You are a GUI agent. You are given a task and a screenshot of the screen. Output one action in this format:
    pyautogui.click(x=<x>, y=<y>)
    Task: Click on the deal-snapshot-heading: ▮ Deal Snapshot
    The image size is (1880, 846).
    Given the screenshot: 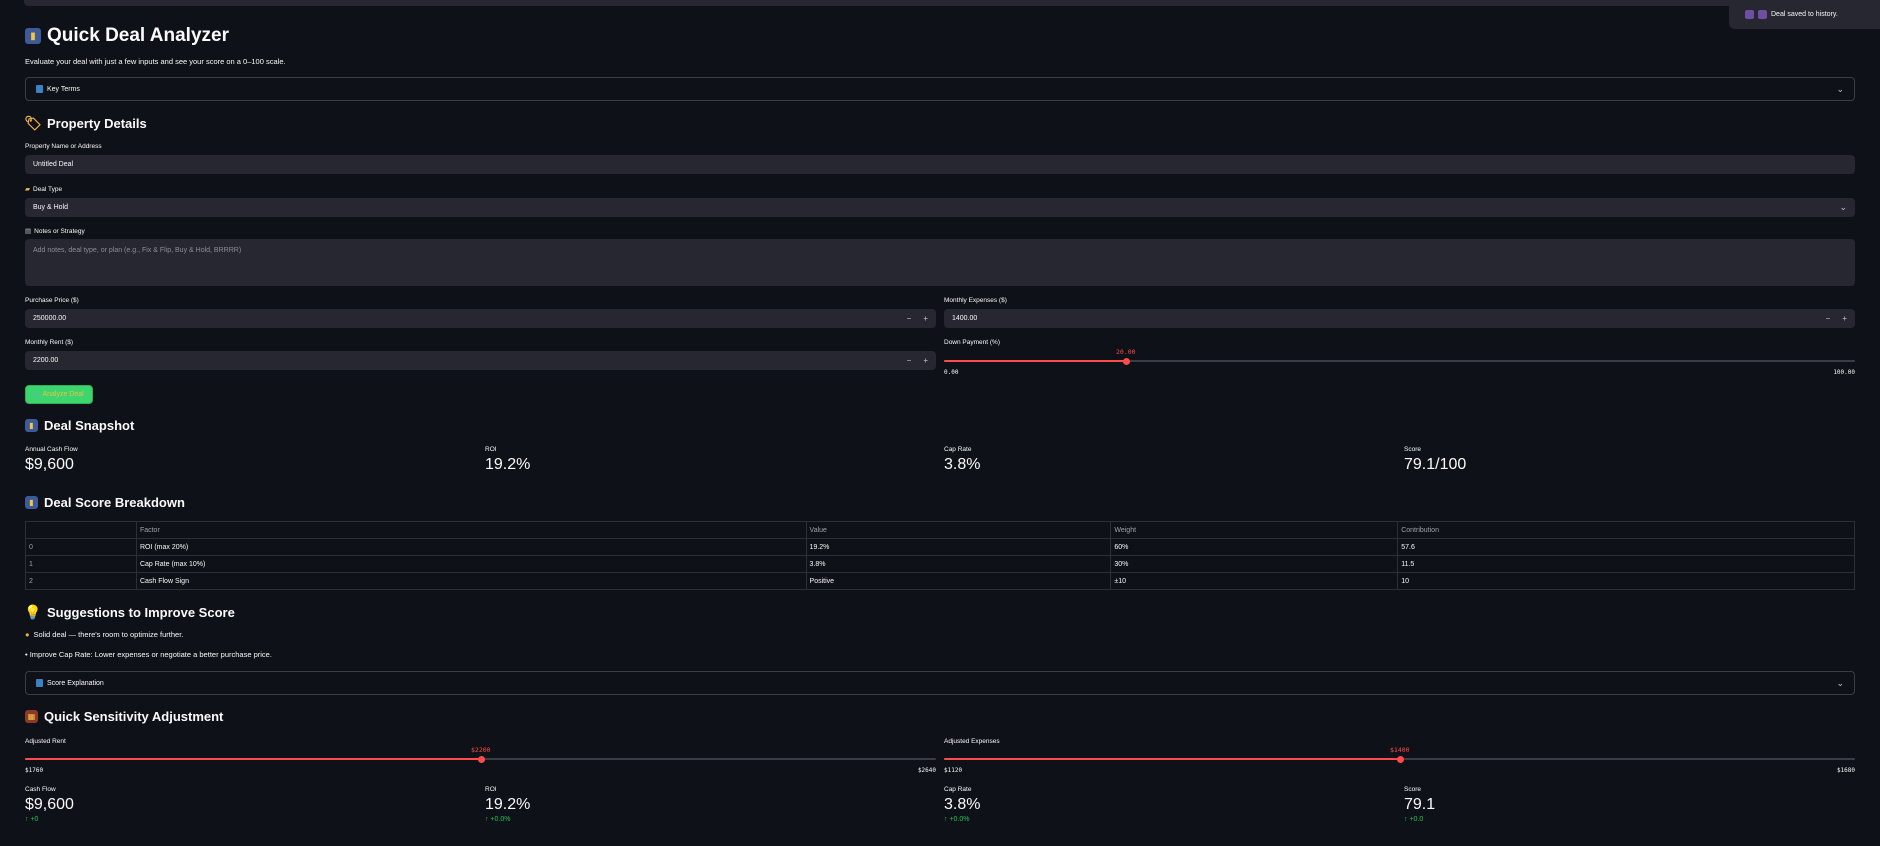 What is the action you would take?
    pyautogui.click(x=79, y=425)
    